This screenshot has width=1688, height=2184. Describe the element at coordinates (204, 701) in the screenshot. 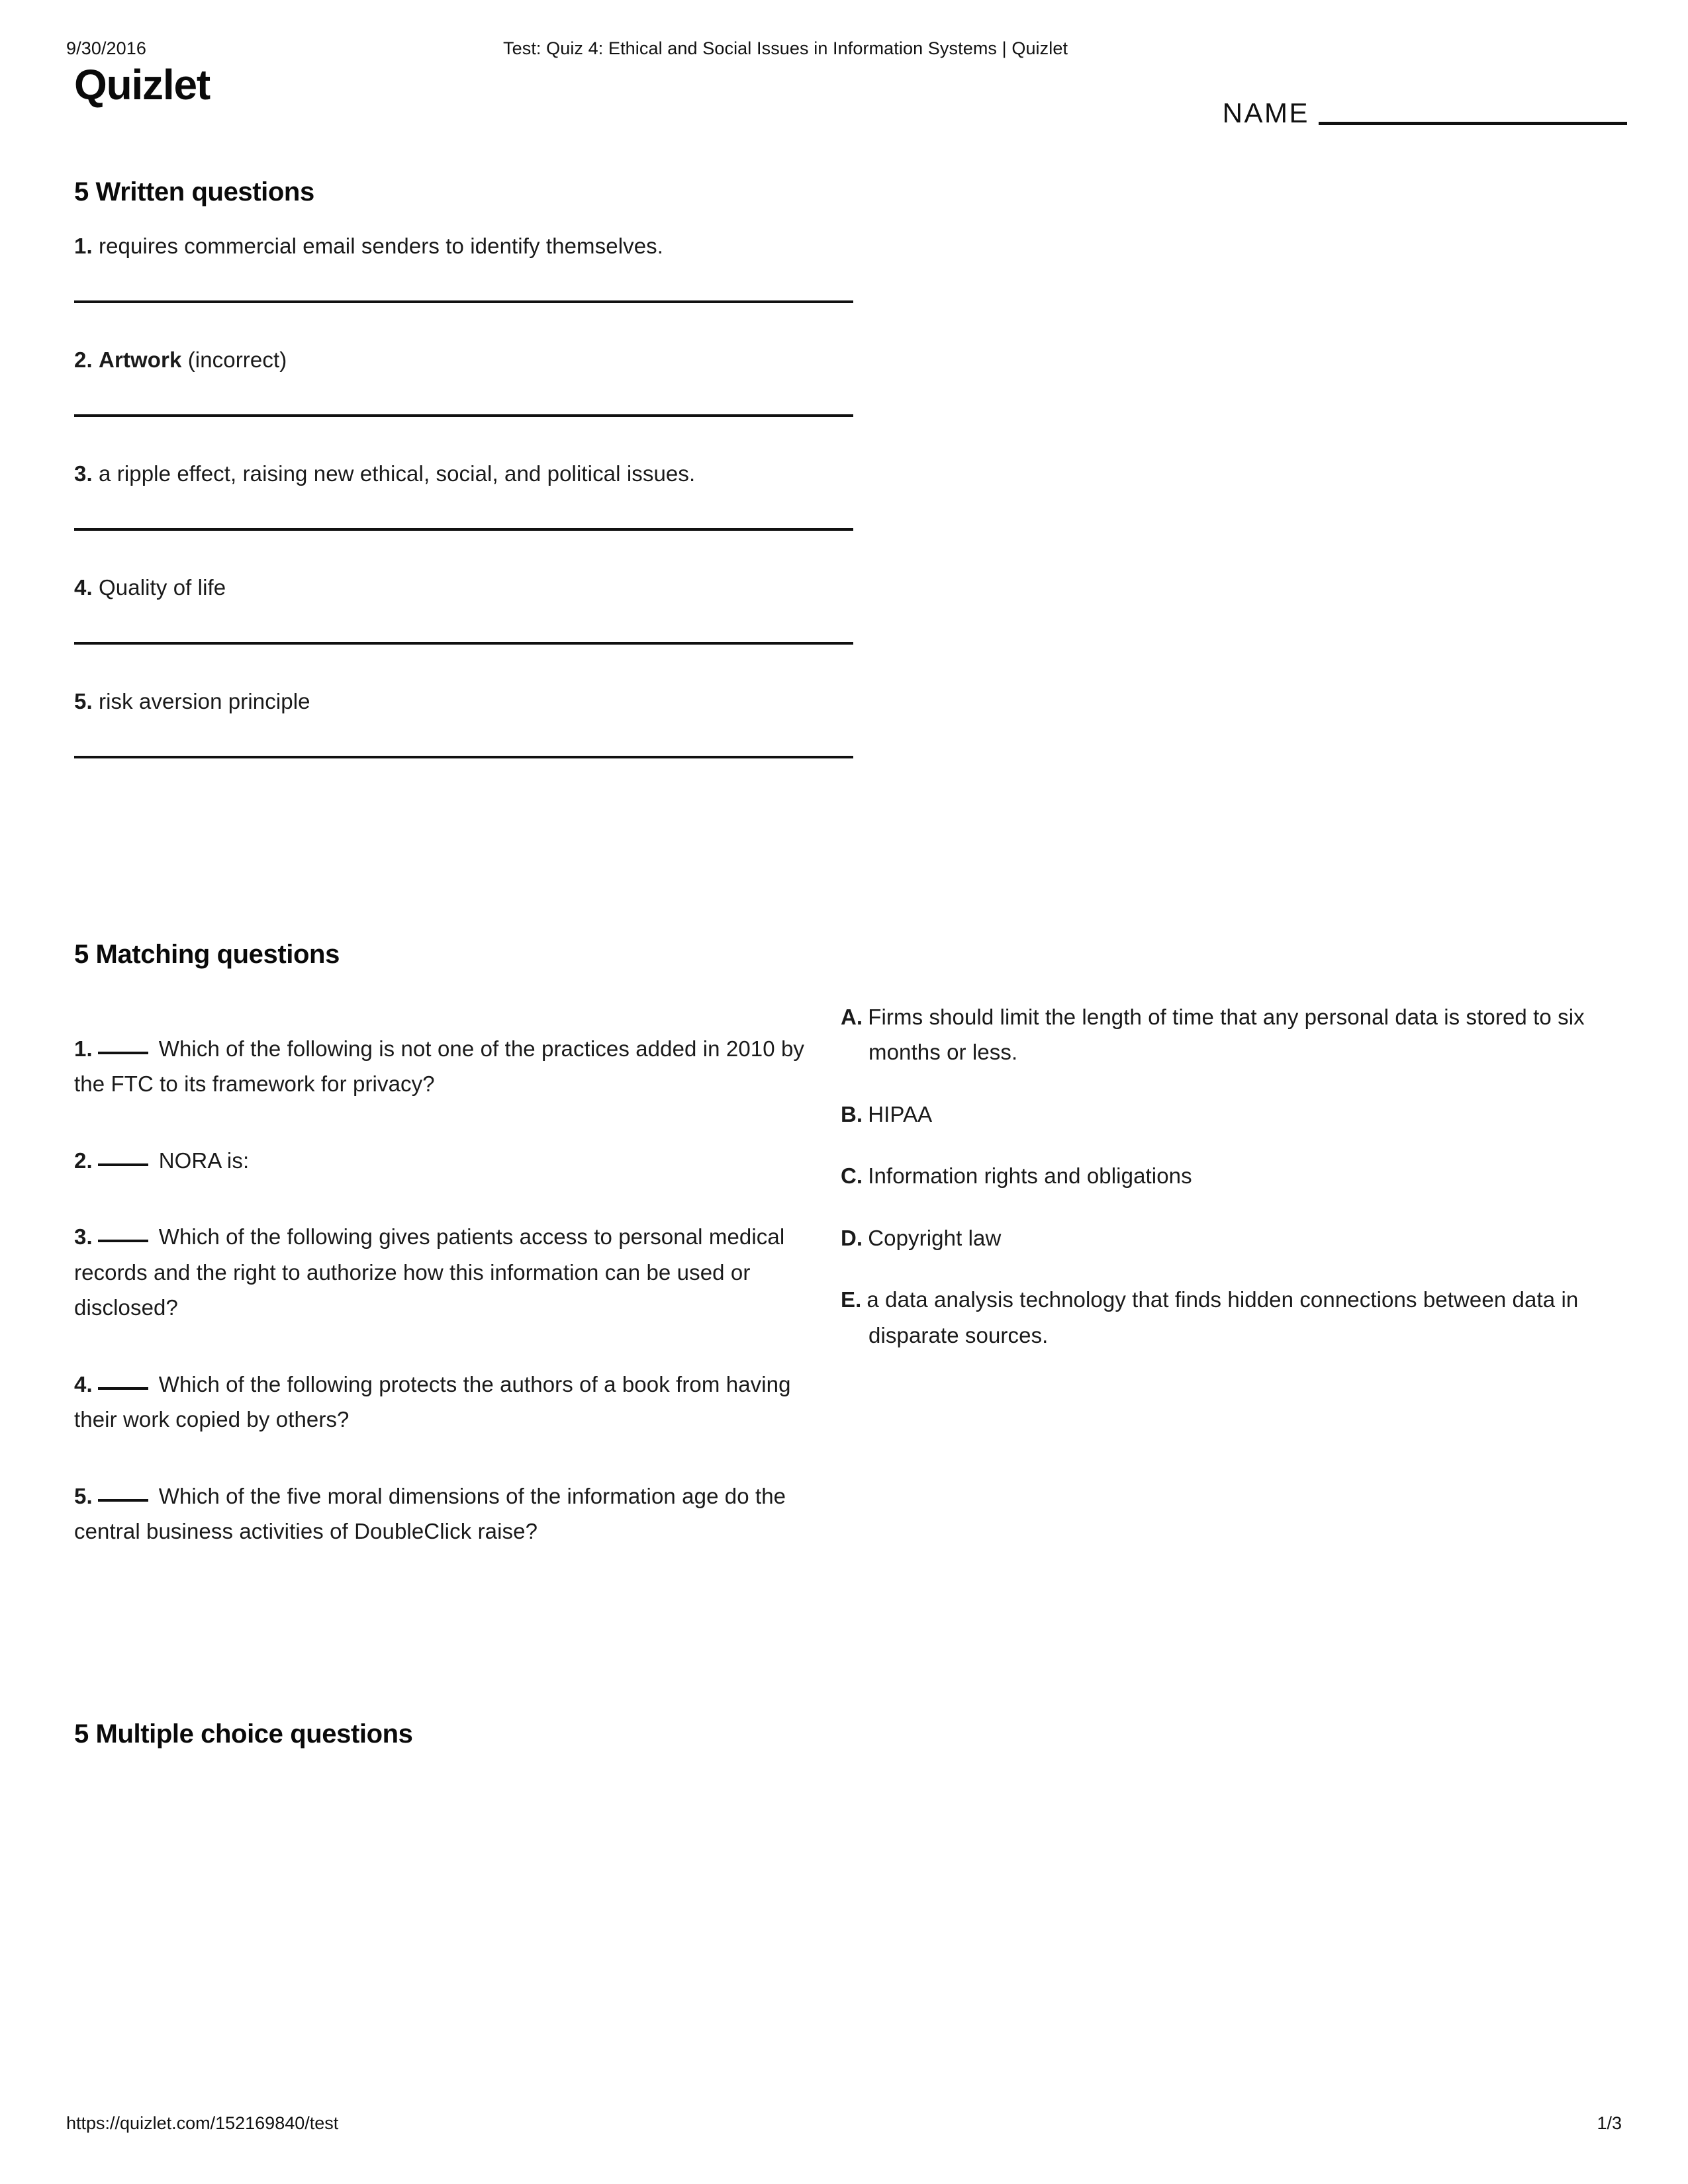

I see `written-question-5-body: risk aversion principle` at that location.